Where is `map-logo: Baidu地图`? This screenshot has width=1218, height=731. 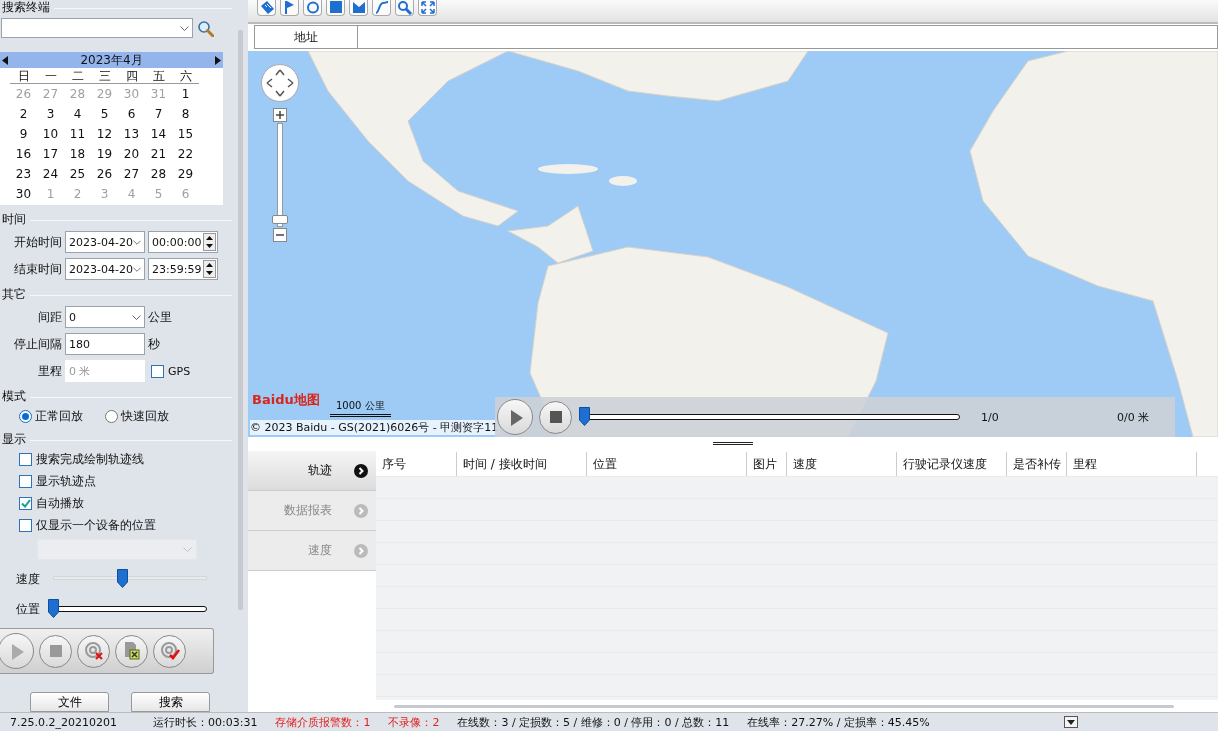
map-logo: Baidu地图 is located at coordinates (286, 400).